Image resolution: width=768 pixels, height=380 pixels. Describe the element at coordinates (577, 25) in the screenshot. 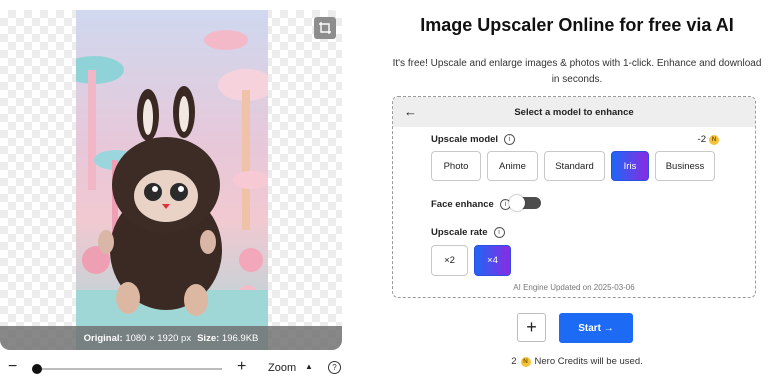

I see `page-title: Image Upscaler Online for free via AI` at that location.